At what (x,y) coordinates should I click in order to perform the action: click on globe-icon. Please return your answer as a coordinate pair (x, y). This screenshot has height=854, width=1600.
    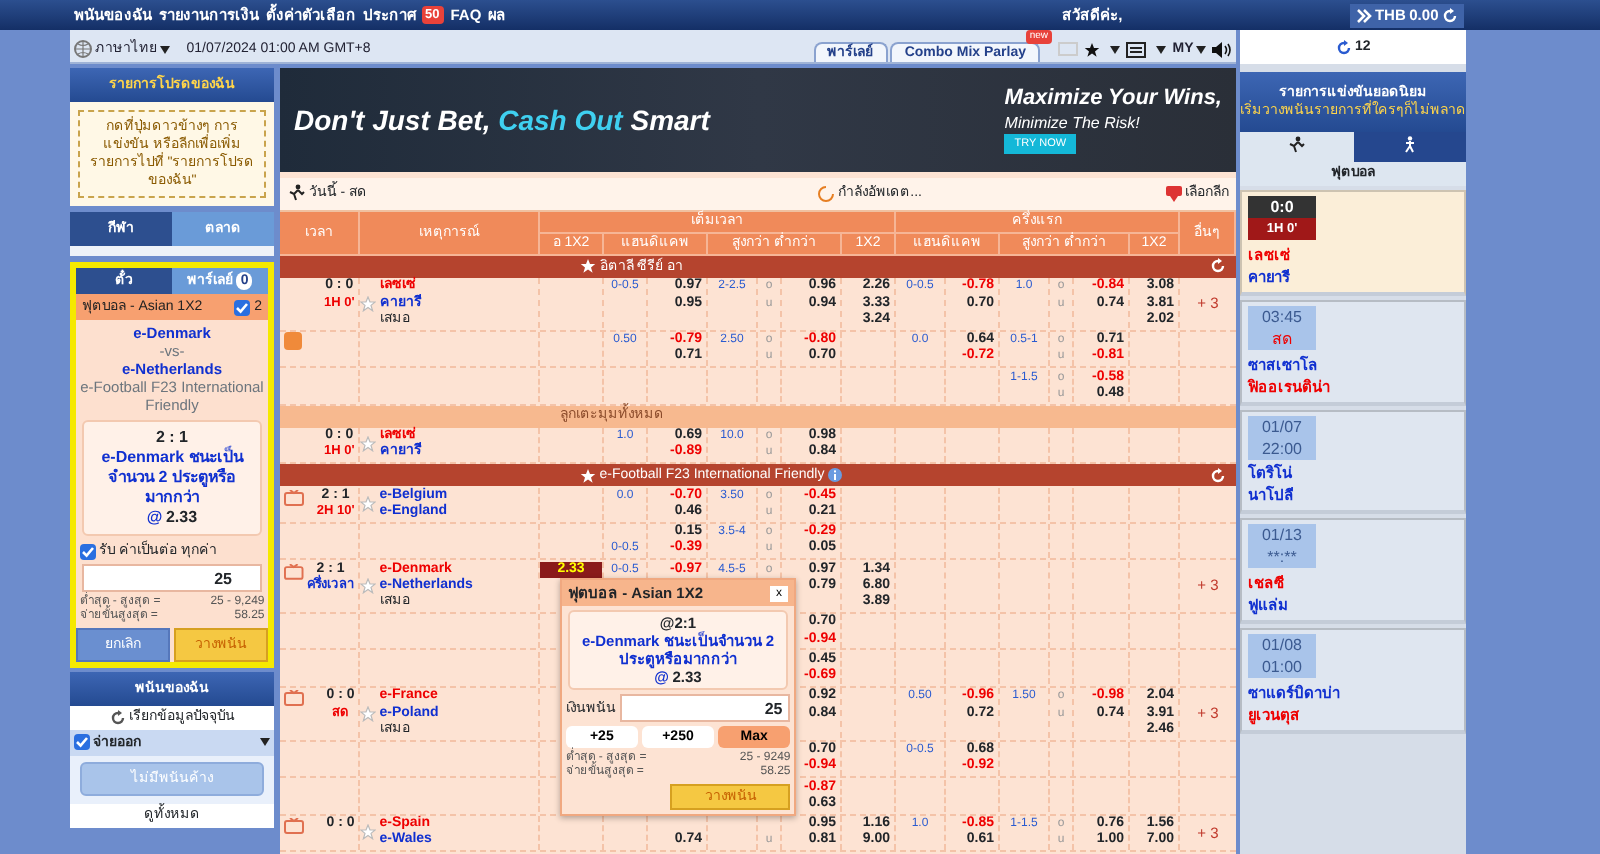
    Looking at the image, I should click on (82, 49).